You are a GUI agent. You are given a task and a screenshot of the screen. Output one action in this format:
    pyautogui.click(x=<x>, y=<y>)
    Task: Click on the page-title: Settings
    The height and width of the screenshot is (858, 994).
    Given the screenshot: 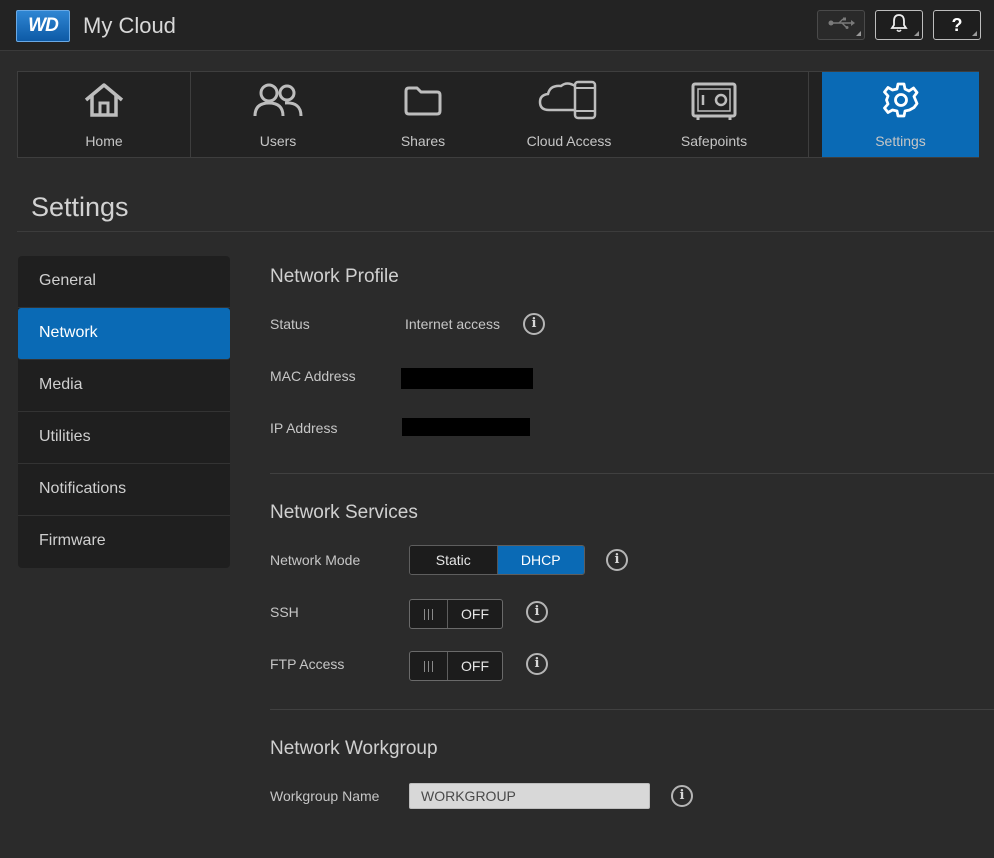 What is the action you would take?
    pyautogui.click(x=80, y=207)
    